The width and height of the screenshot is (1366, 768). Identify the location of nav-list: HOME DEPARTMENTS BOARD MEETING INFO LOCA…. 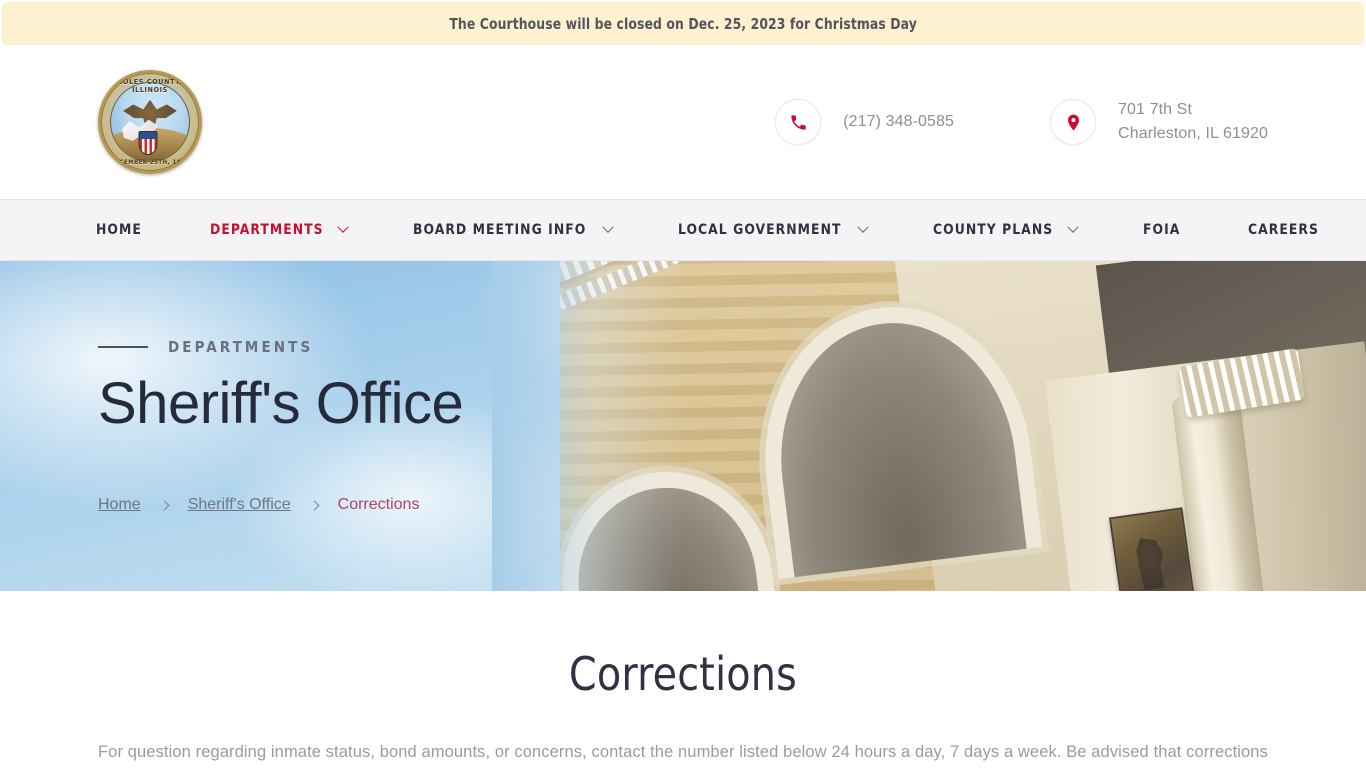
(731, 229).